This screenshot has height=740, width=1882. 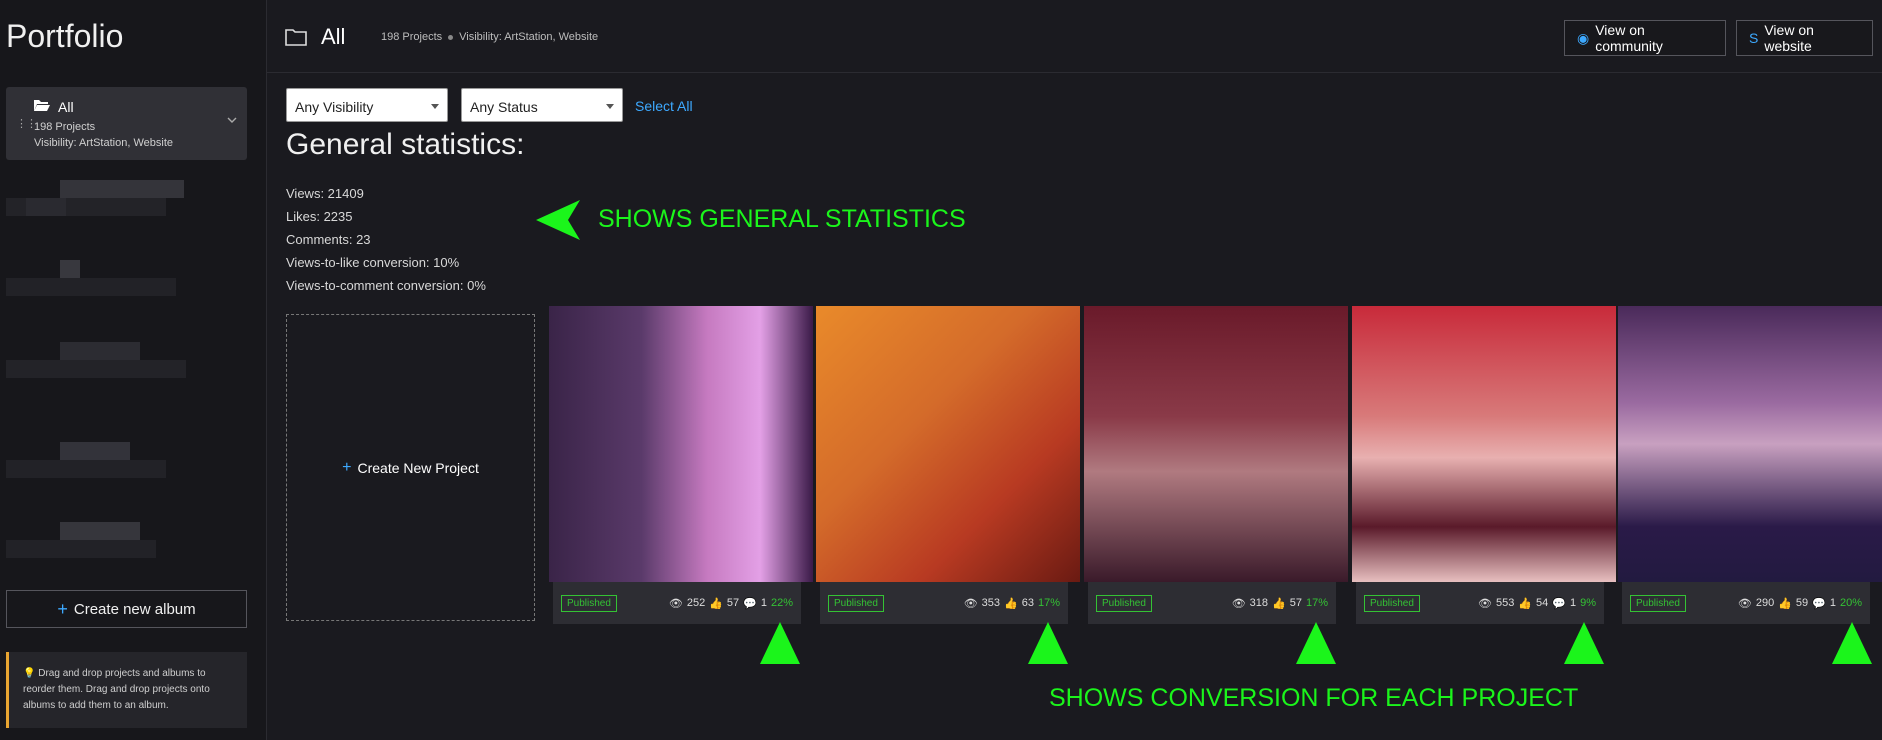 I want to click on chevron-down-icon, so click(x=232, y=120).